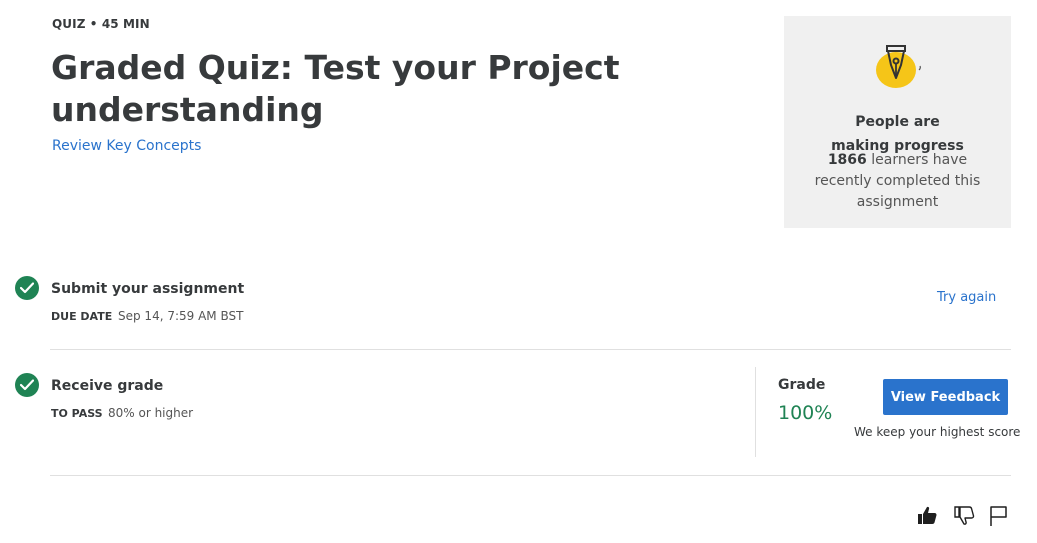 The height and width of the screenshot is (543, 1037). I want to click on due-date-value: Sep 14, 7:59 AM BST, so click(181, 316).